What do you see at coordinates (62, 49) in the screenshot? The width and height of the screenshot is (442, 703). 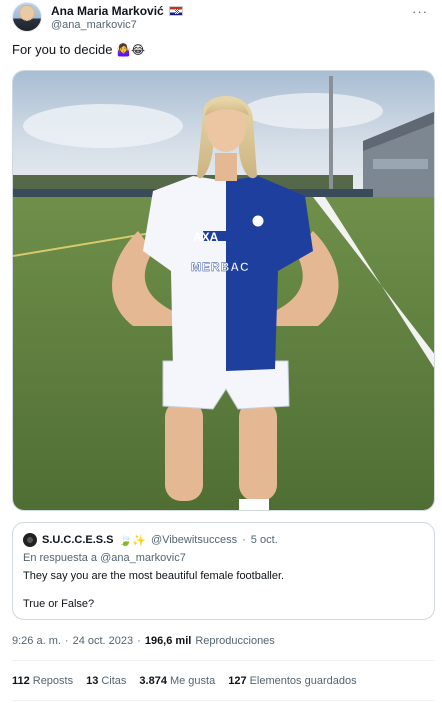 I see `tweet-text-body: For you to decide` at bounding box center [62, 49].